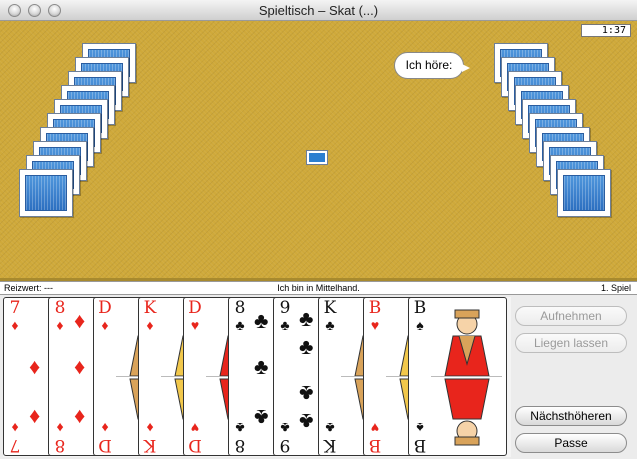  I want to click on skat-card-icon, so click(317, 157).